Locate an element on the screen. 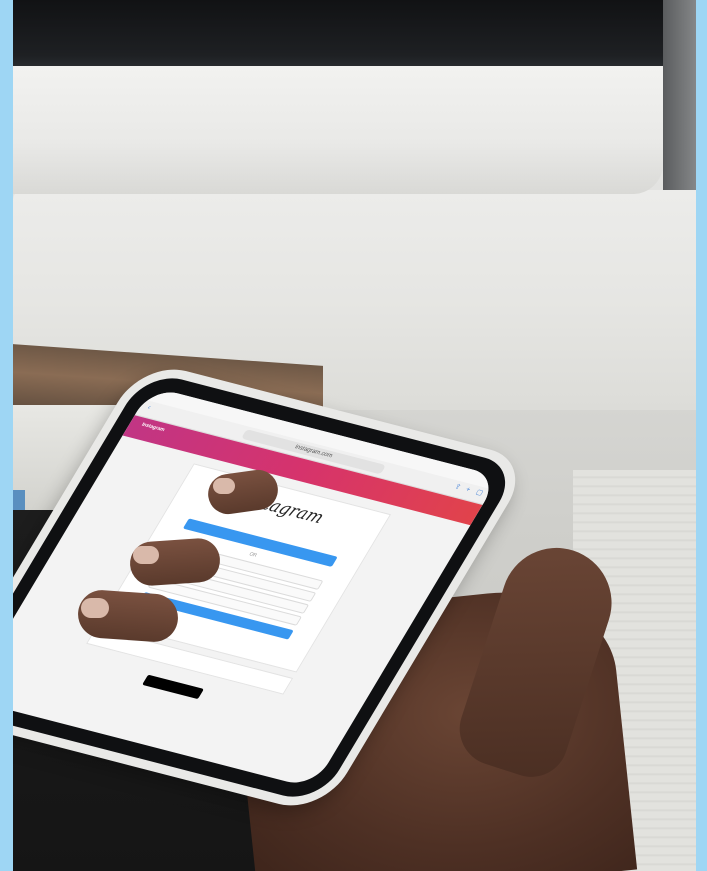  monitor-screen is located at coordinates (343, 35).